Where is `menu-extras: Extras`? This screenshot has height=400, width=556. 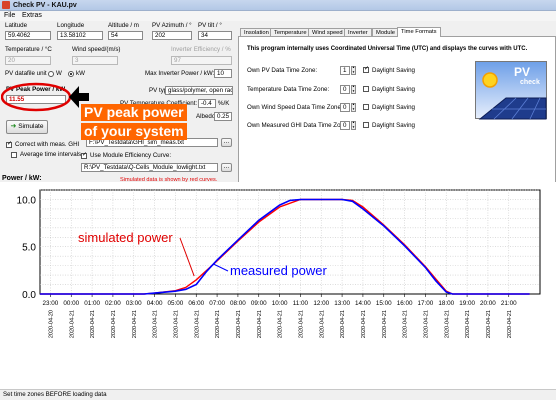
menu-extras: Extras is located at coordinates (32, 16).